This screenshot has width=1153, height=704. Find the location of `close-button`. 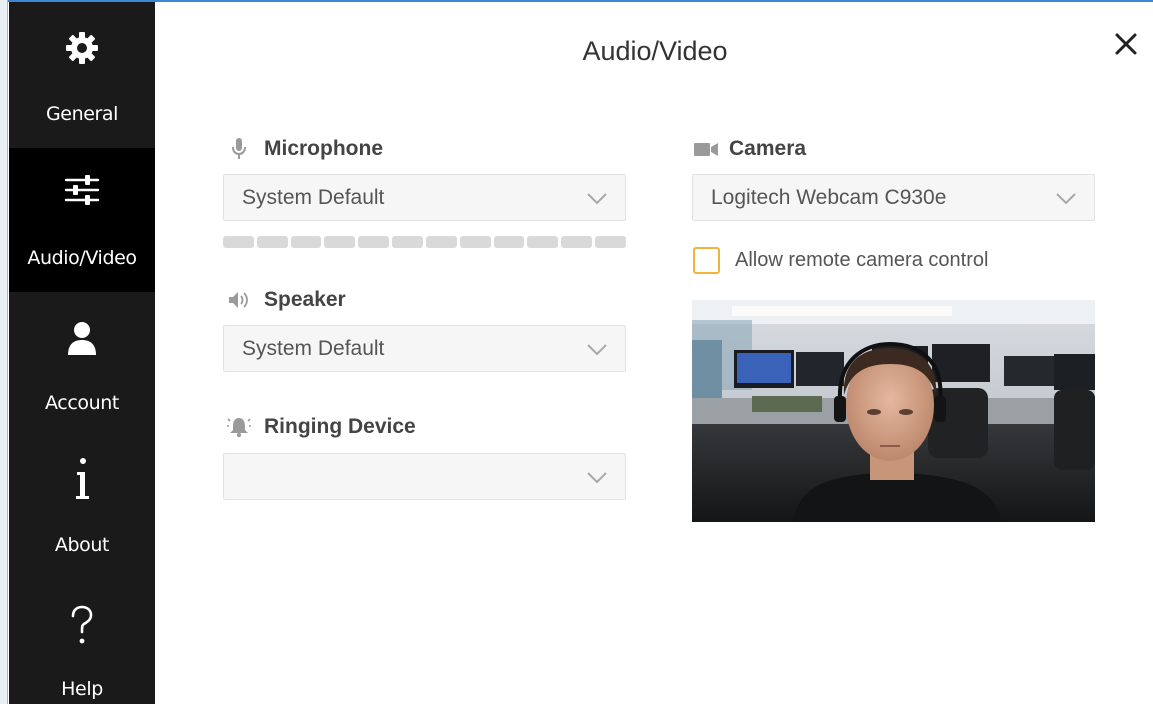

close-button is located at coordinates (1126, 44).